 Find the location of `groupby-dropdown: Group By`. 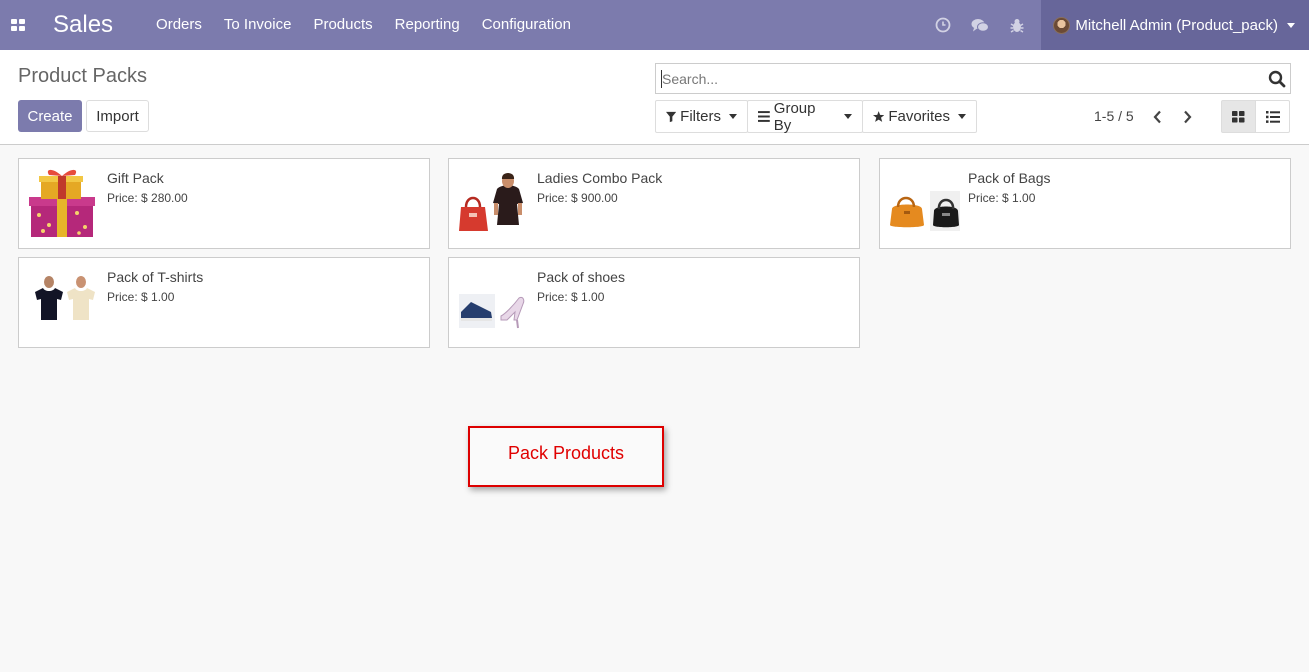

groupby-dropdown: Group By is located at coordinates (805, 116).